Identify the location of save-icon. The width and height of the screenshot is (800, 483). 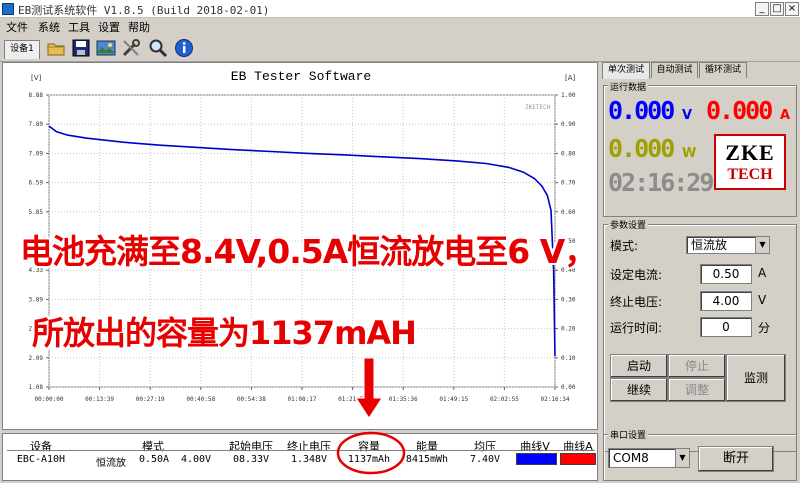
(81, 48).